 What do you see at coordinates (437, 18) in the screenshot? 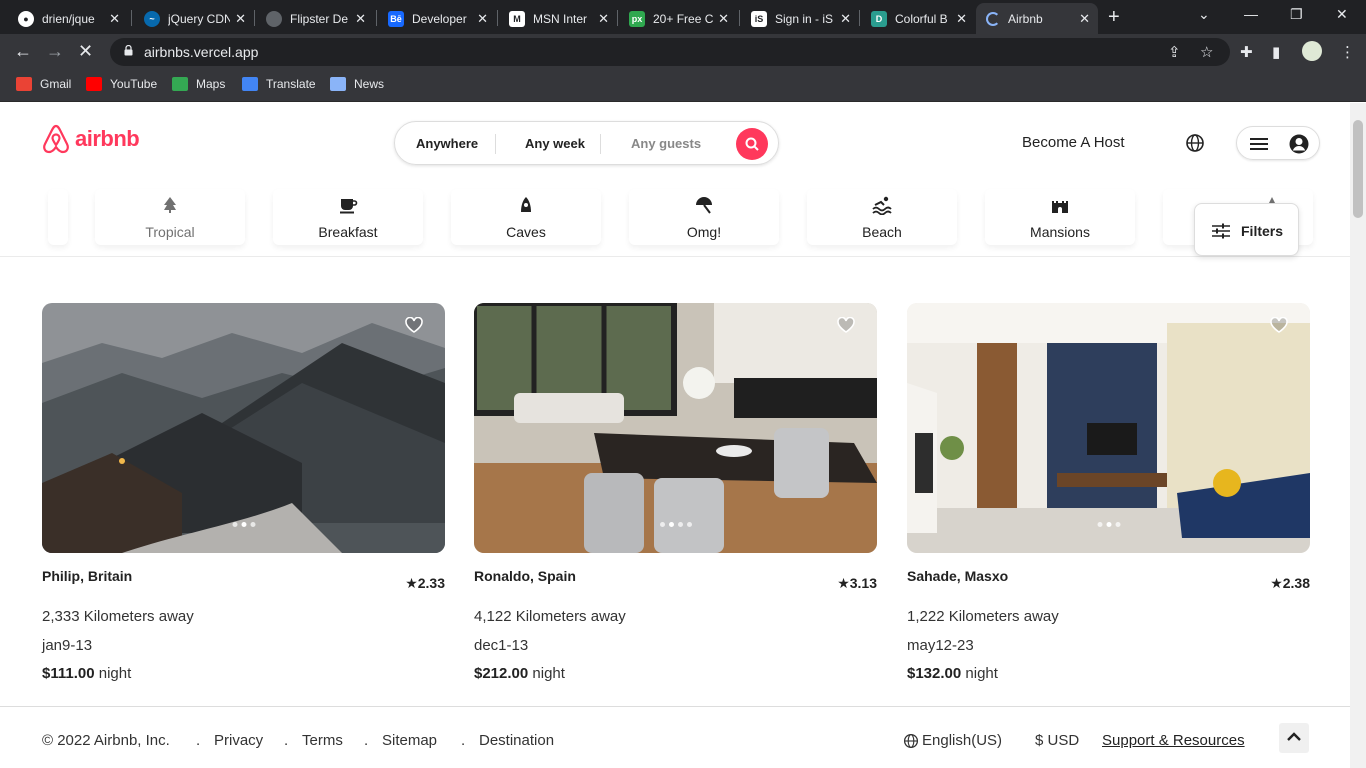
I see `browser-tab: Bē Developer ✕` at bounding box center [437, 18].